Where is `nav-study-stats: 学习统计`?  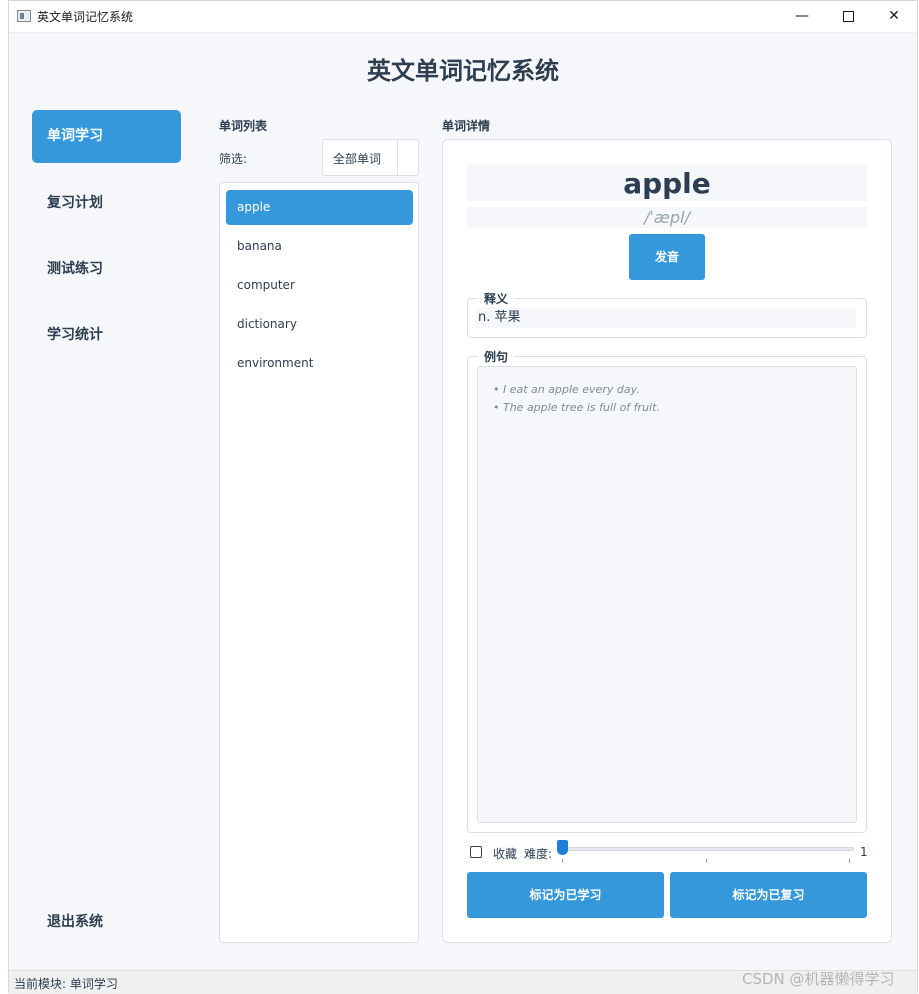 nav-study-stats: 学习统计 is located at coordinates (106, 335).